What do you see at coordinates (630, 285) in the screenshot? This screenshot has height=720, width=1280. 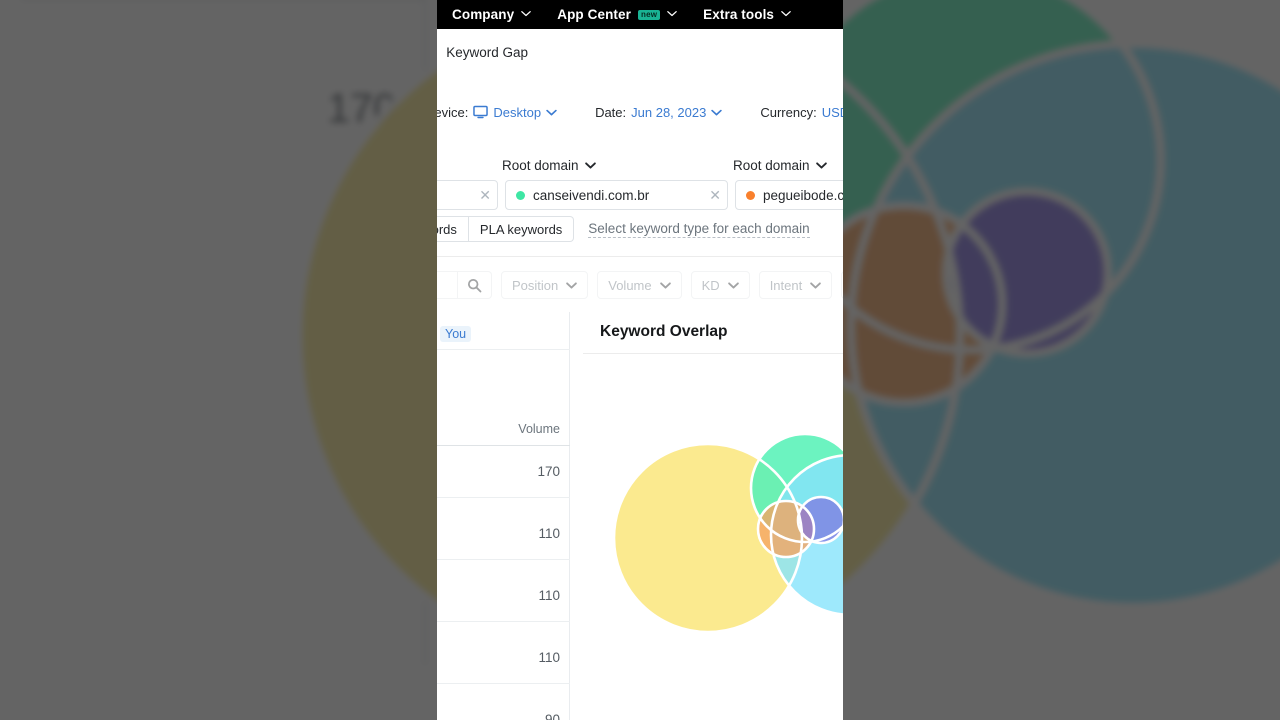 I see `filter-volume-label: Volume` at bounding box center [630, 285].